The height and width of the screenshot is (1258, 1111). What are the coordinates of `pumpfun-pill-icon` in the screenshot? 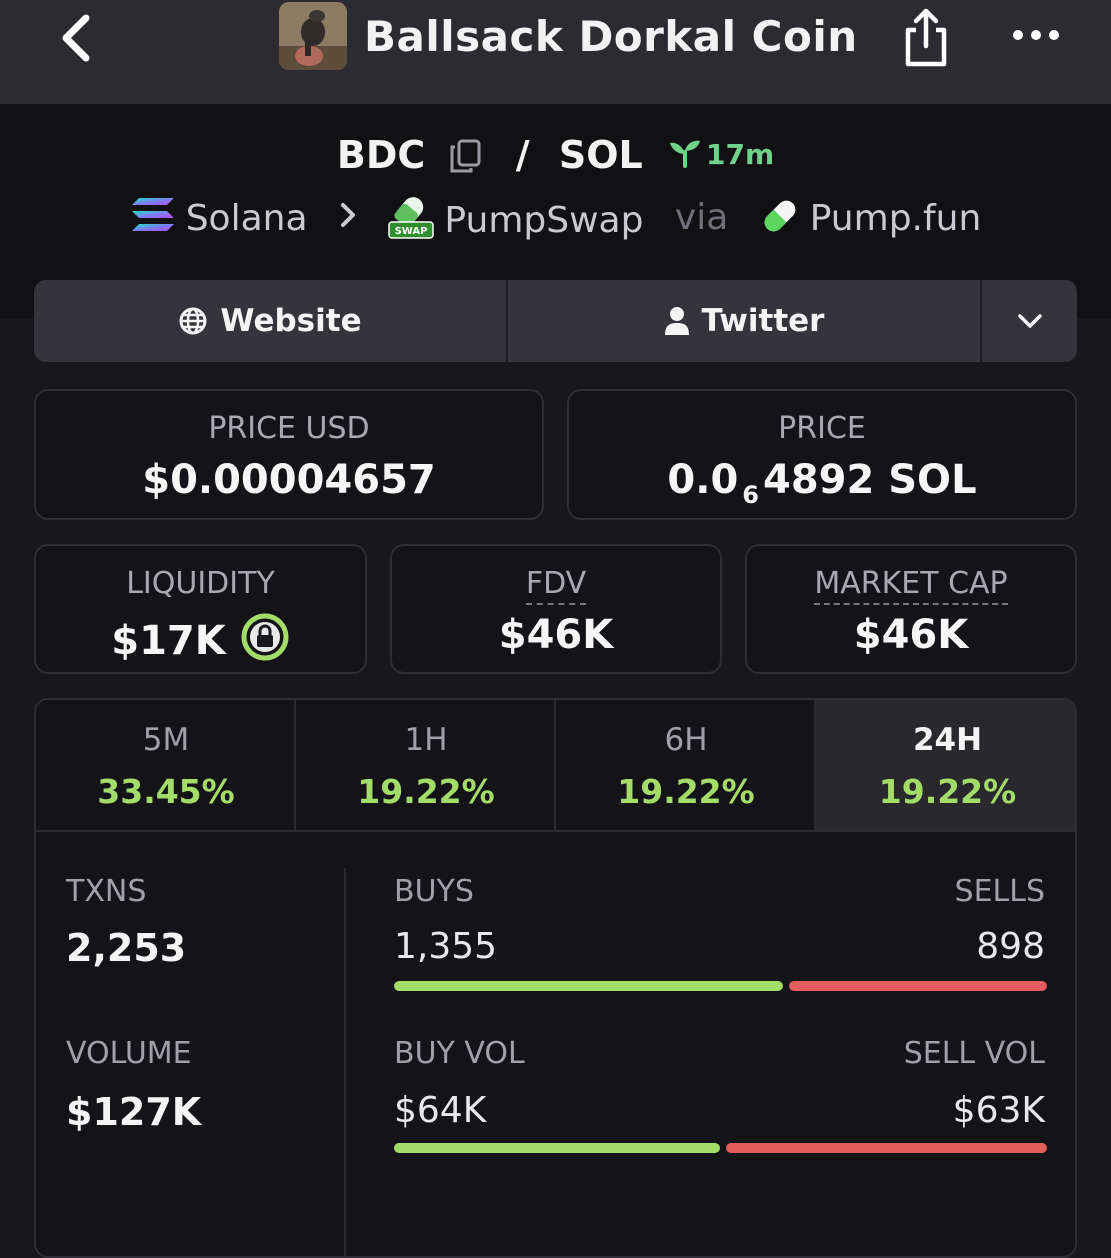 It's located at (780, 216).